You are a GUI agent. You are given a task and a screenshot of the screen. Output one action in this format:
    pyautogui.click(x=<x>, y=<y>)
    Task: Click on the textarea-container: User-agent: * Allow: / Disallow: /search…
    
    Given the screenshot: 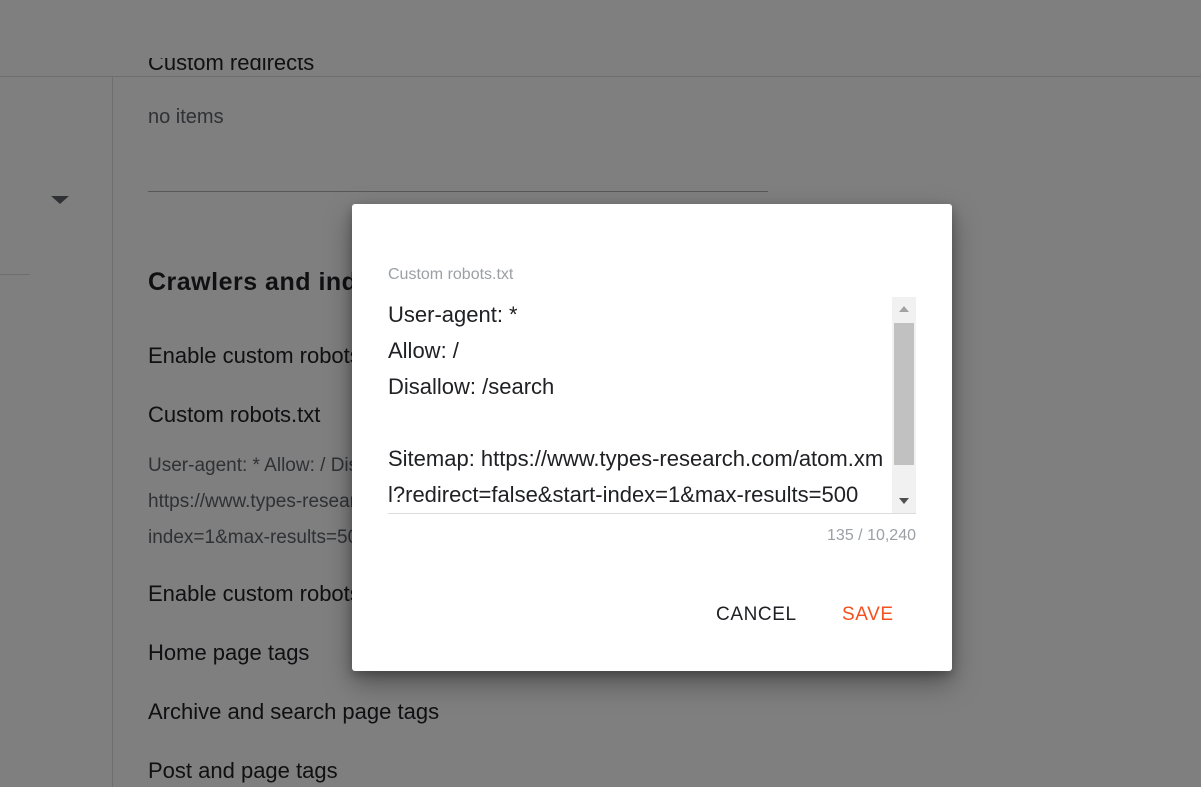 What is the action you would take?
    pyautogui.click(x=652, y=405)
    